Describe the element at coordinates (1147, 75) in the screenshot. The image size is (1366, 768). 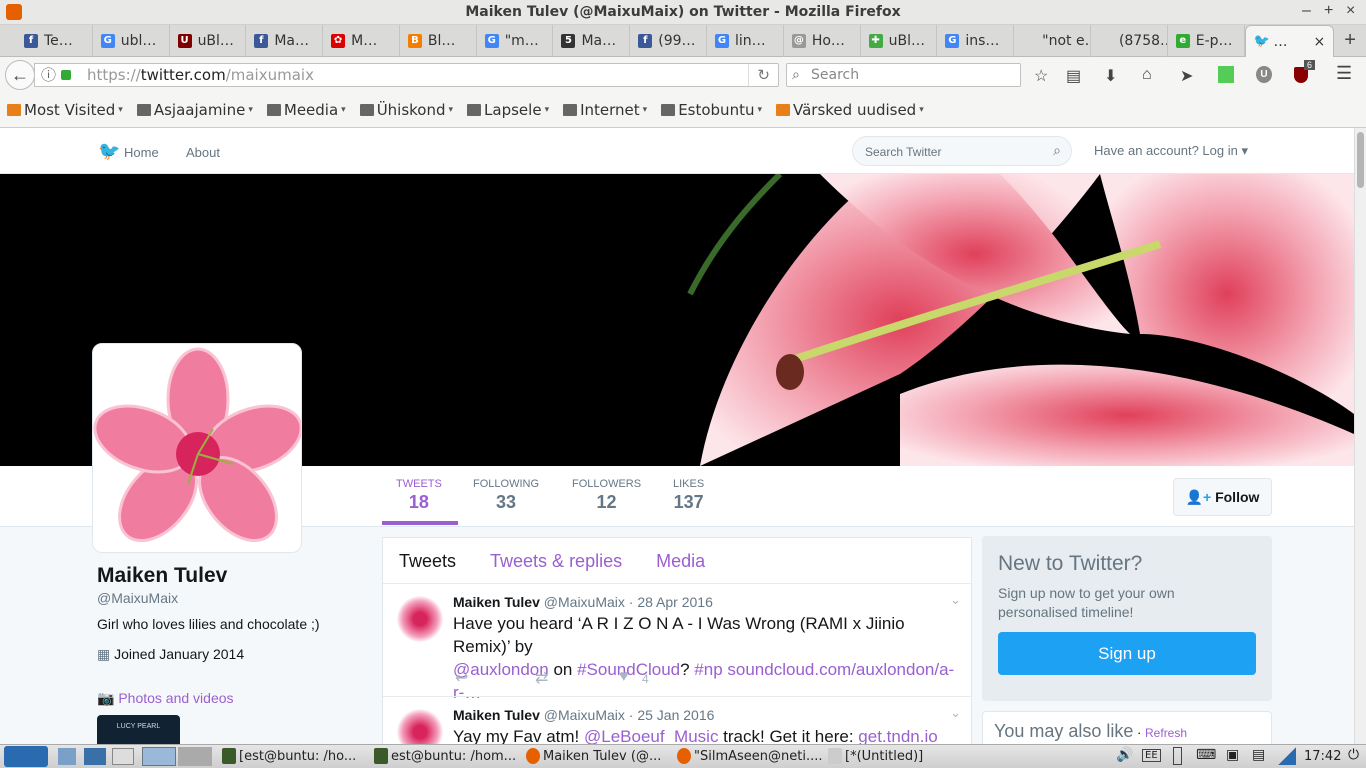
I see `home-icon: ⌂` at that location.